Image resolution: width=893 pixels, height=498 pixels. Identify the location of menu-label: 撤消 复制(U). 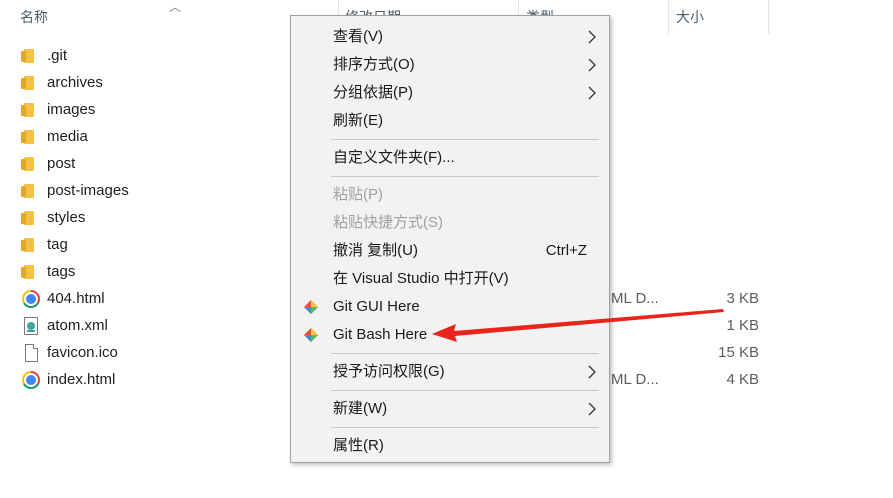
(375, 250).